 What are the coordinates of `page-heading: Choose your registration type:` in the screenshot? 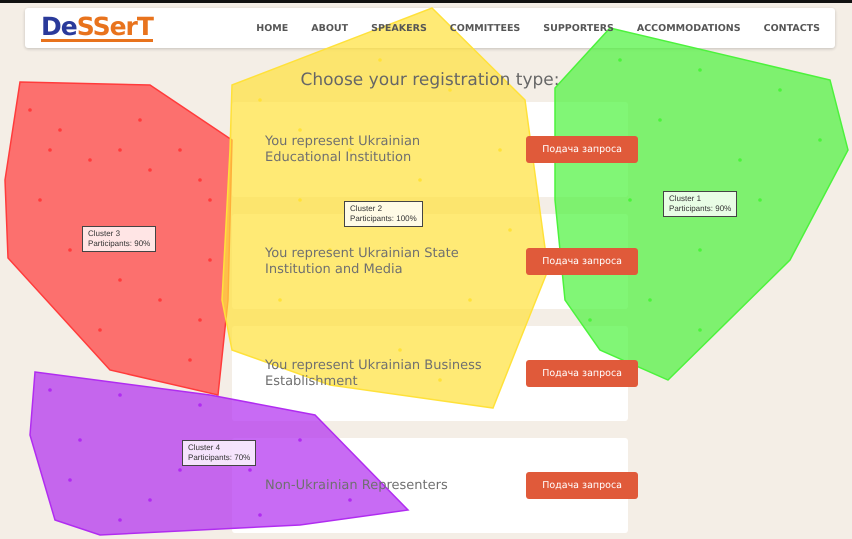 It's located at (430, 80).